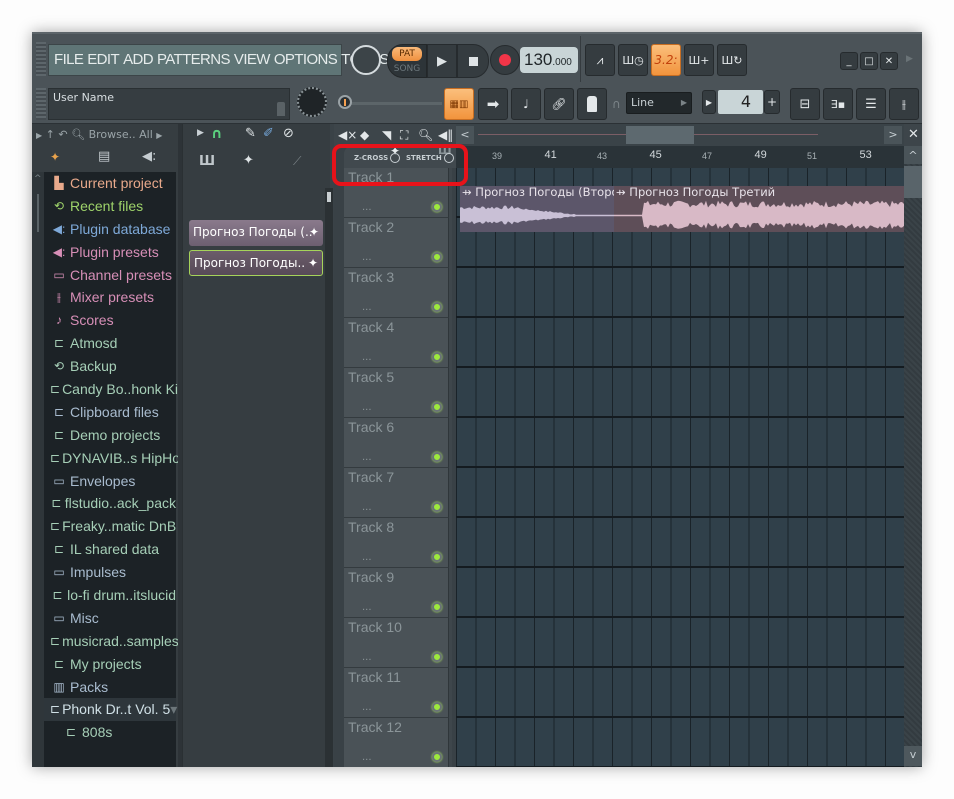  What do you see at coordinates (871, 104) in the screenshot?
I see `browser-button: ☰` at bounding box center [871, 104].